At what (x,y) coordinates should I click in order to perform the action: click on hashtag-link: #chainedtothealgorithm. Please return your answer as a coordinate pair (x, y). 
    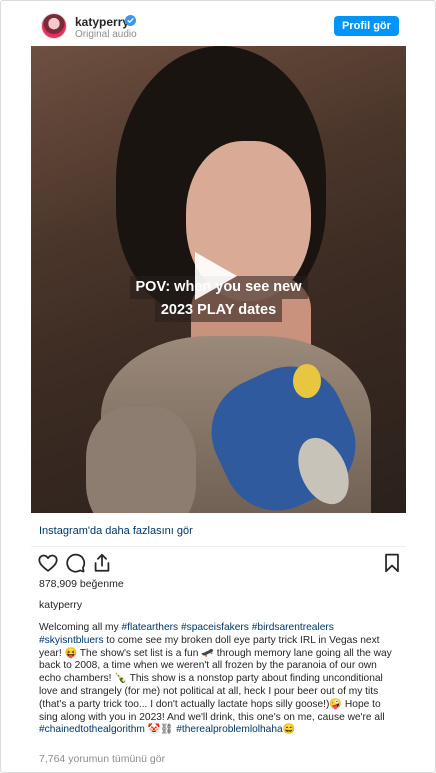
    Looking at the image, I should click on (92, 729).